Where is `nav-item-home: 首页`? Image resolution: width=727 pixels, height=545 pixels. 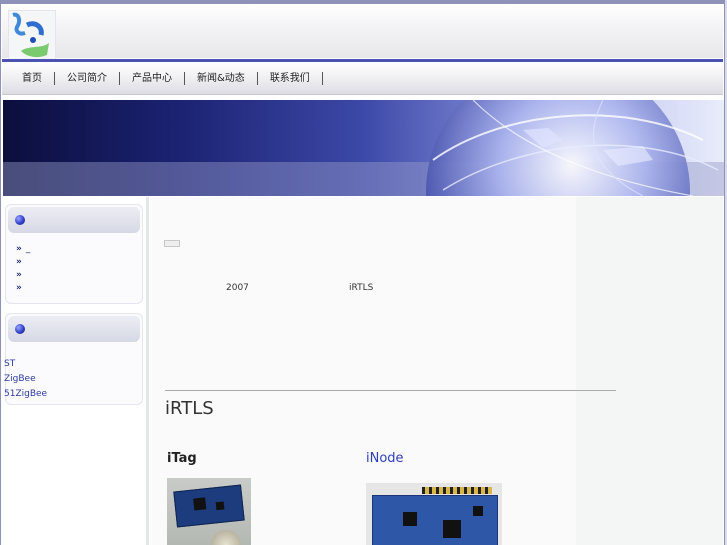
nav-item-home: 首页 is located at coordinates (32, 78).